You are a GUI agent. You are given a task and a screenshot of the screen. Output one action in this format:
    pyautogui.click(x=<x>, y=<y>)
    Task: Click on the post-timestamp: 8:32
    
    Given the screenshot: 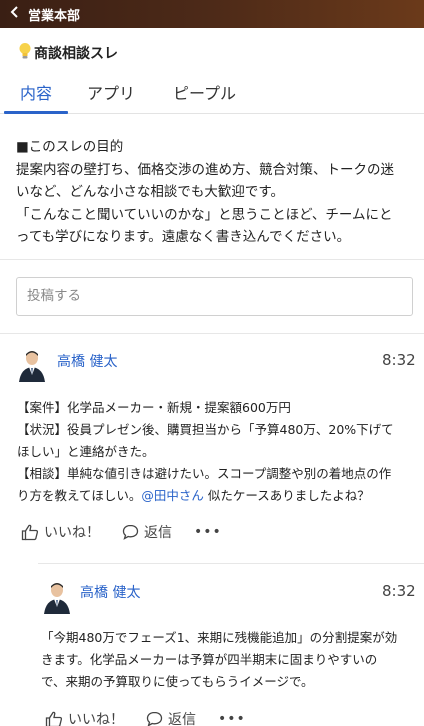 What is the action you would take?
    pyautogui.click(x=399, y=360)
    